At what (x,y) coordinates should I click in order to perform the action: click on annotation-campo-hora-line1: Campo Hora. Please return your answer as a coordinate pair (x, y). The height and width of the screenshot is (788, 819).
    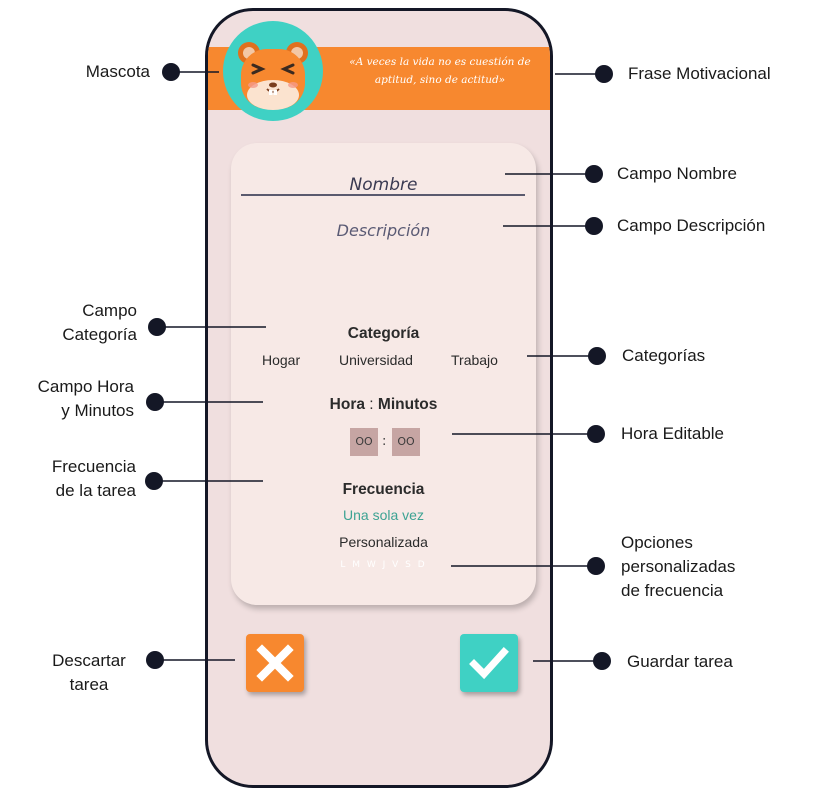
    Looking at the image, I should click on (85, 386).